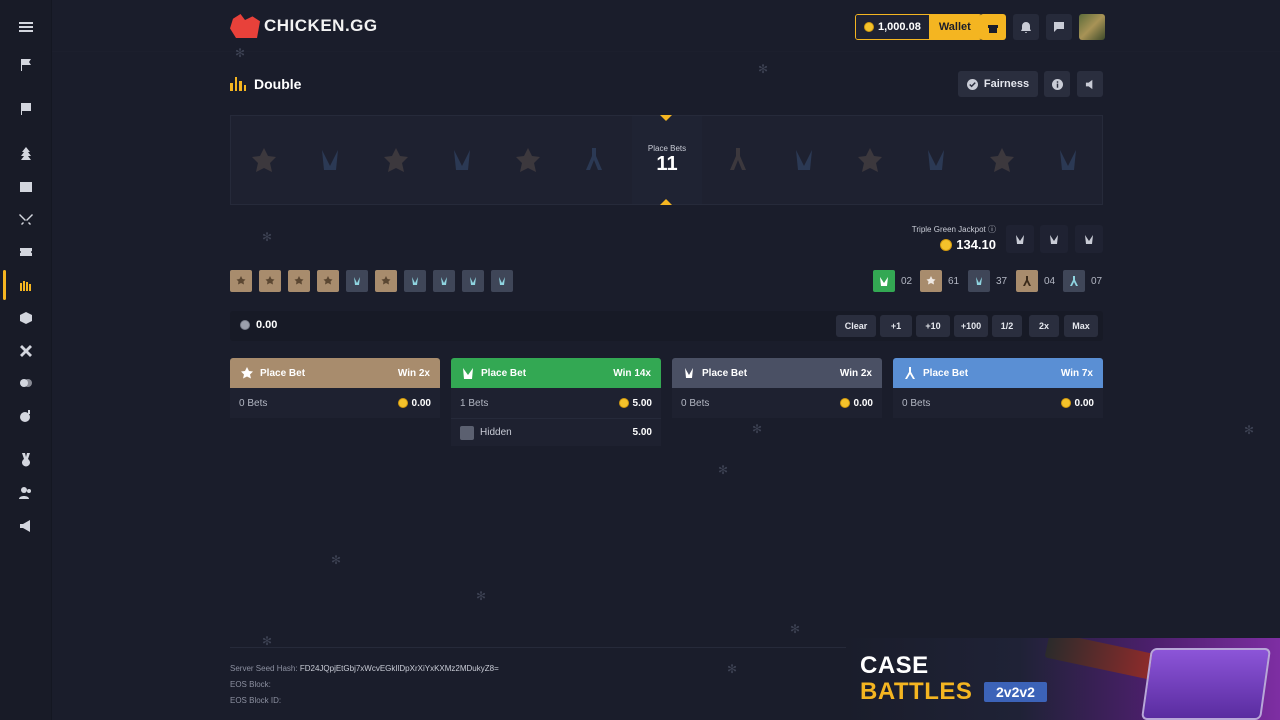 This screenshot has width=1280, height=720. Describe the element at coordinates (26, 286) in the screenshot. I see `double-icon` at that location.